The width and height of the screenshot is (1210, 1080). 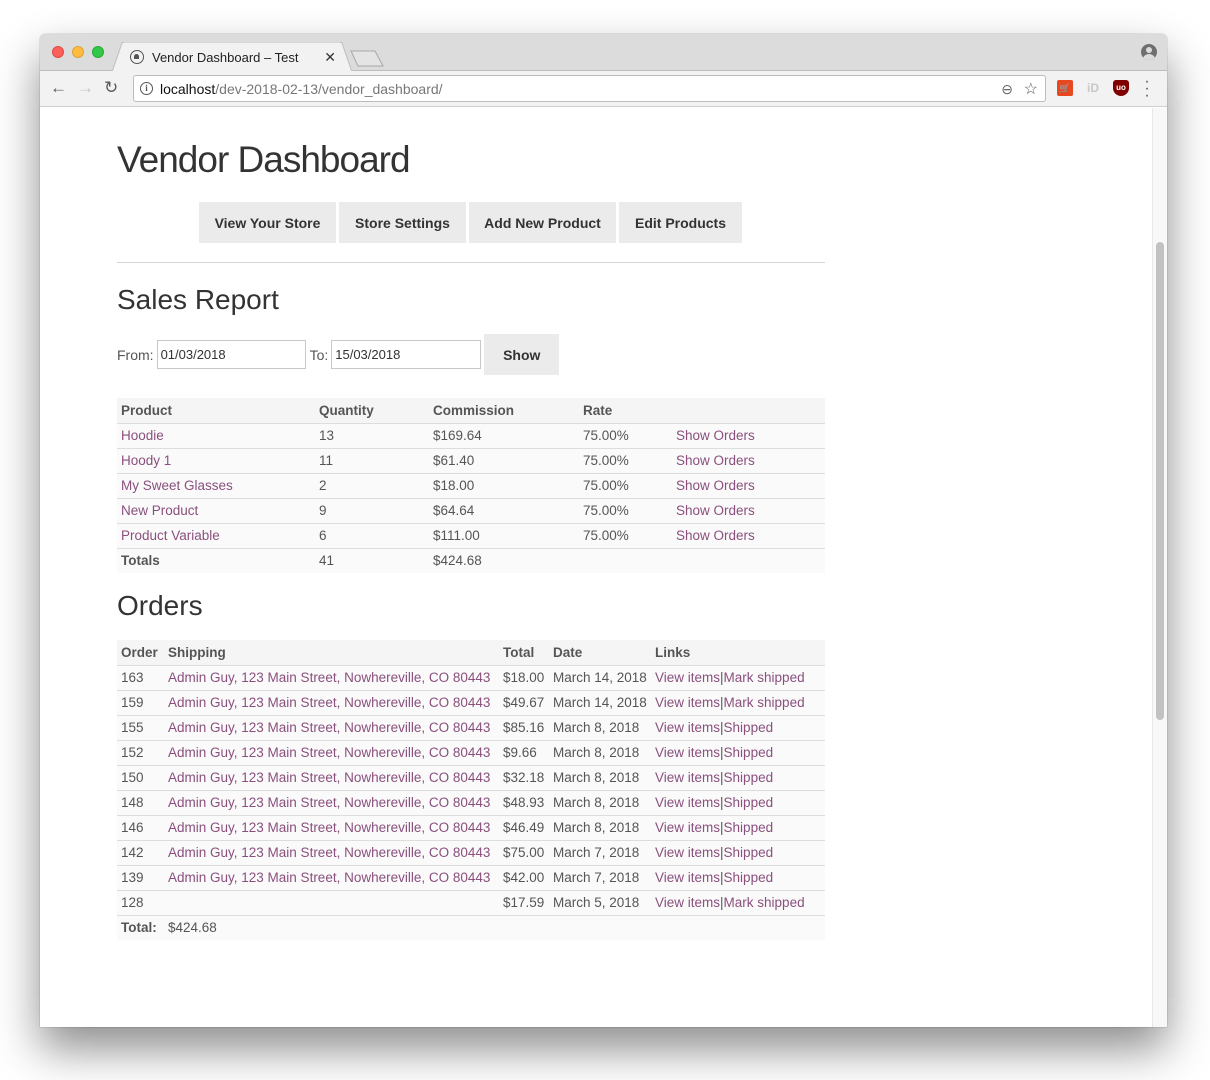 I want to click on reload-icon: ↻, so click(x=111, y=88).